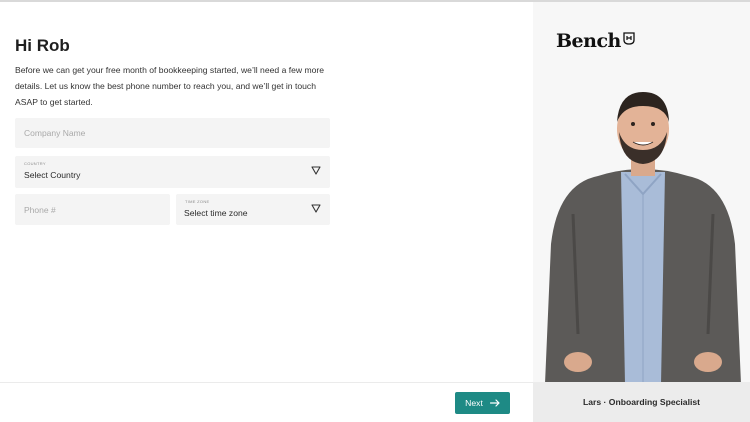  Describe the element at coordinates (52, 175) in the screenshot. I see `country-value: Select Country` at that location.